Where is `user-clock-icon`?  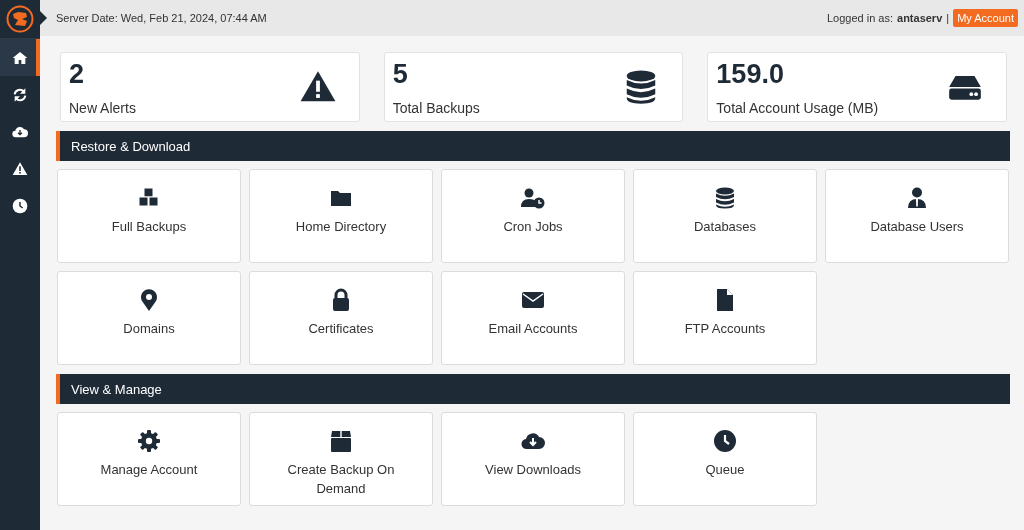
user-clock-icon is located at coordinates (533, 198).